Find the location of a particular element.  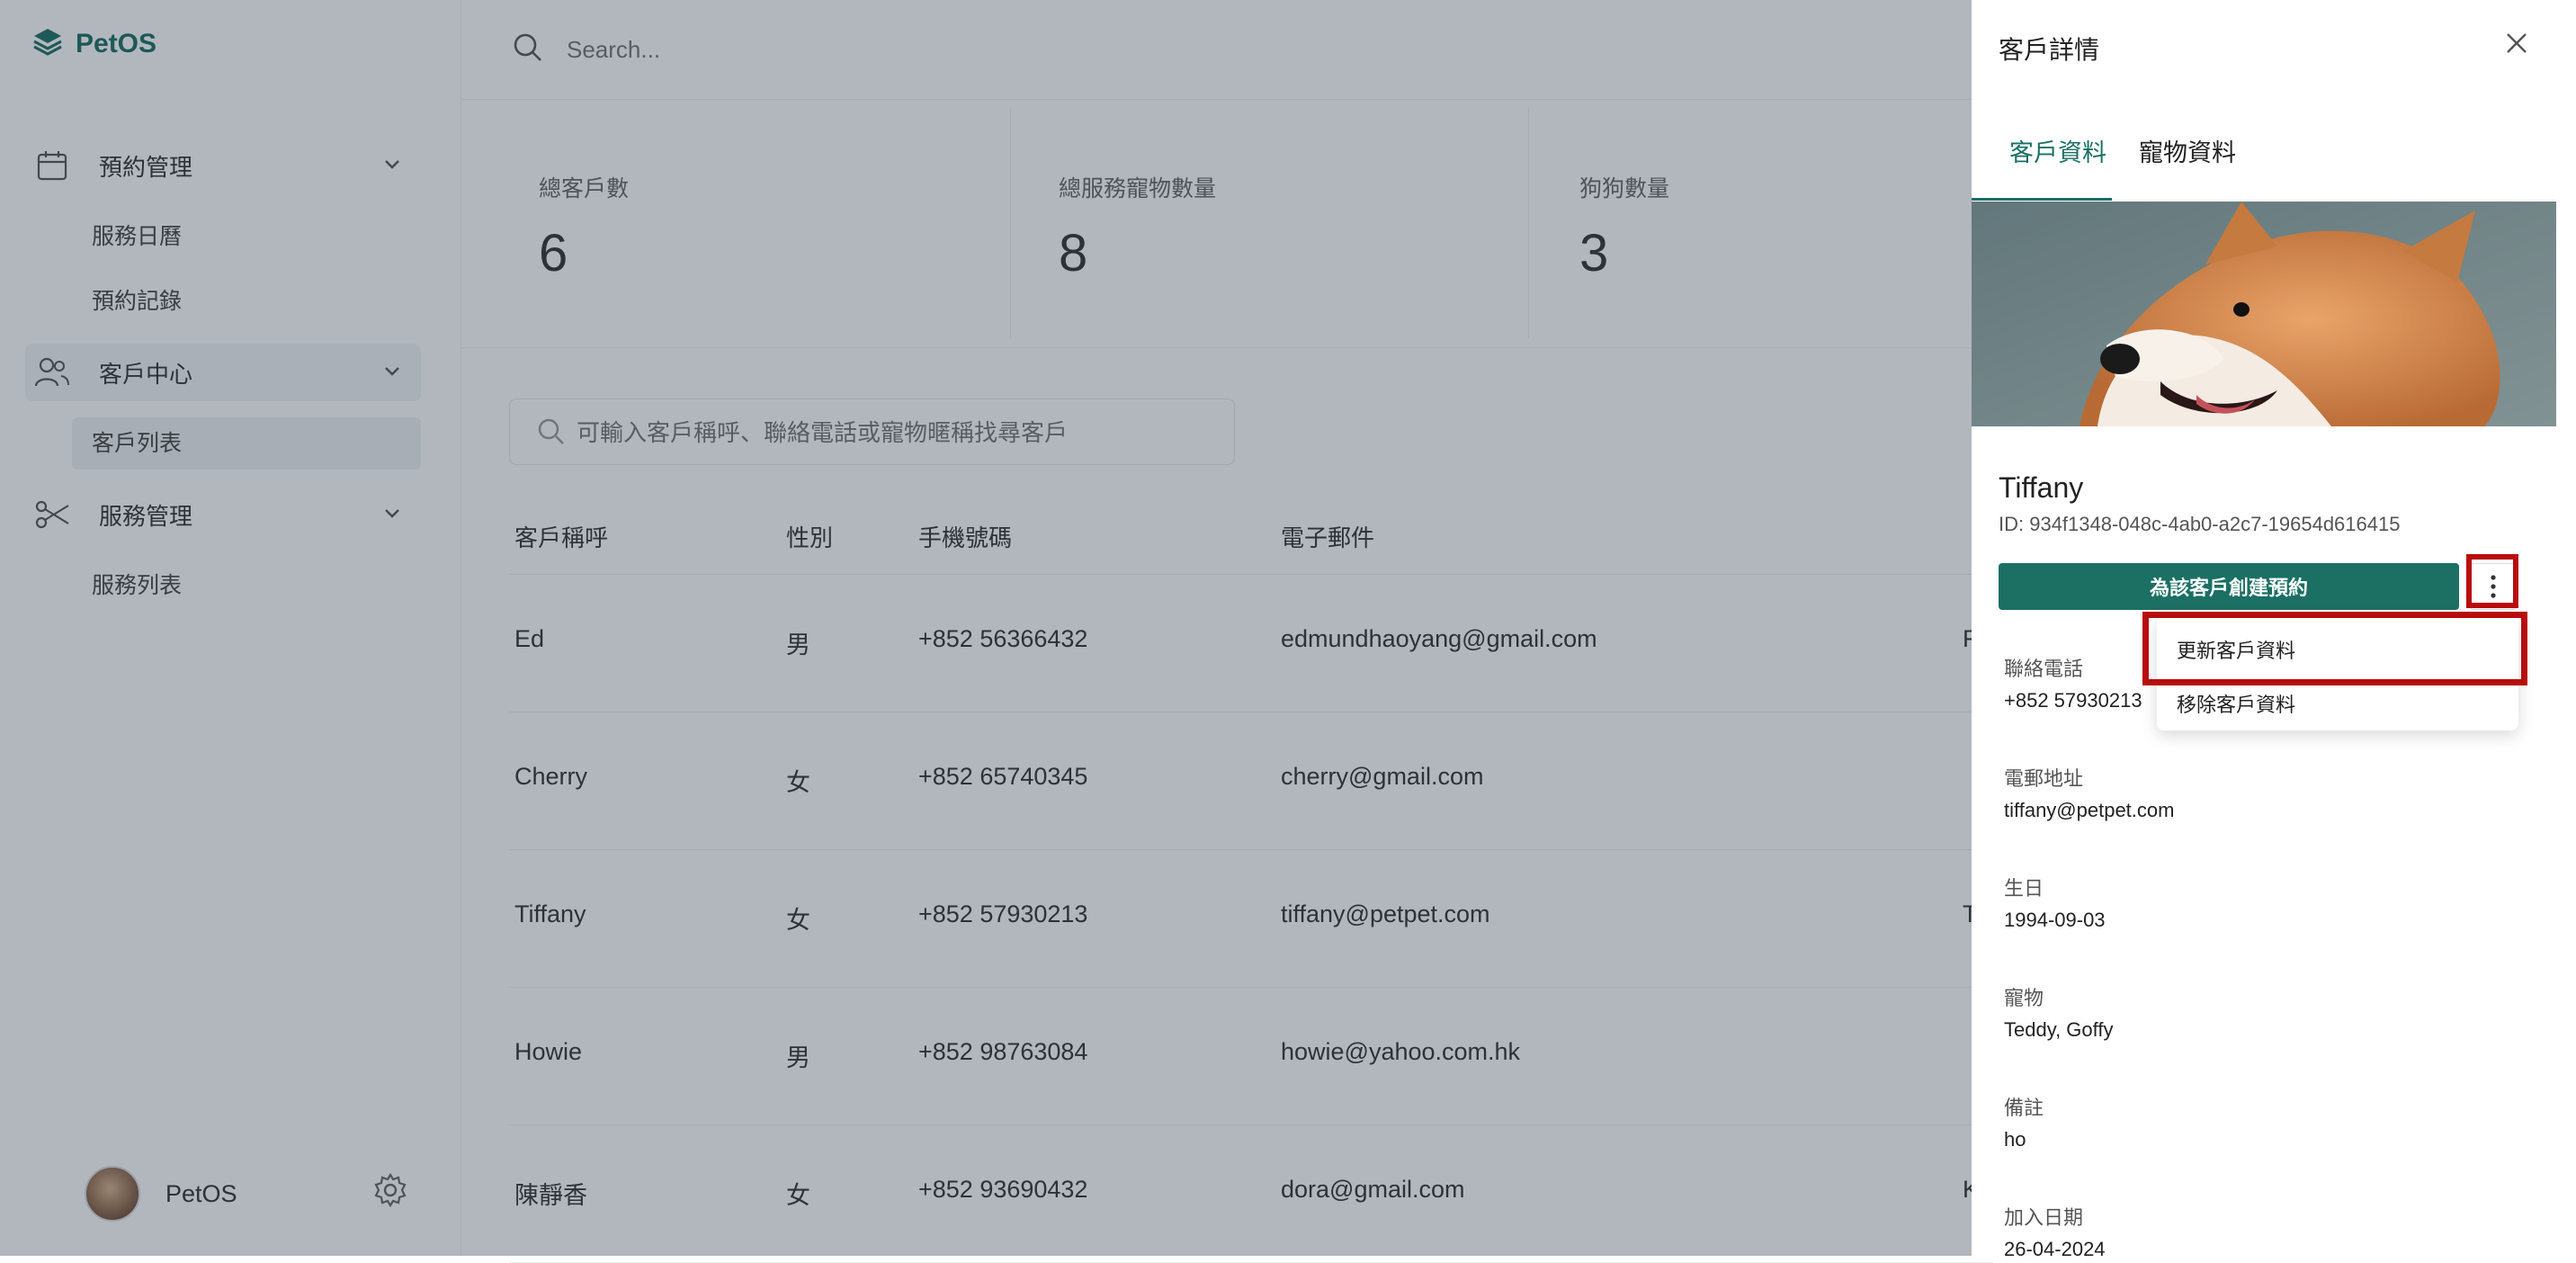

field-label-birthday: 生日 is located at coordinates (2024, 888).